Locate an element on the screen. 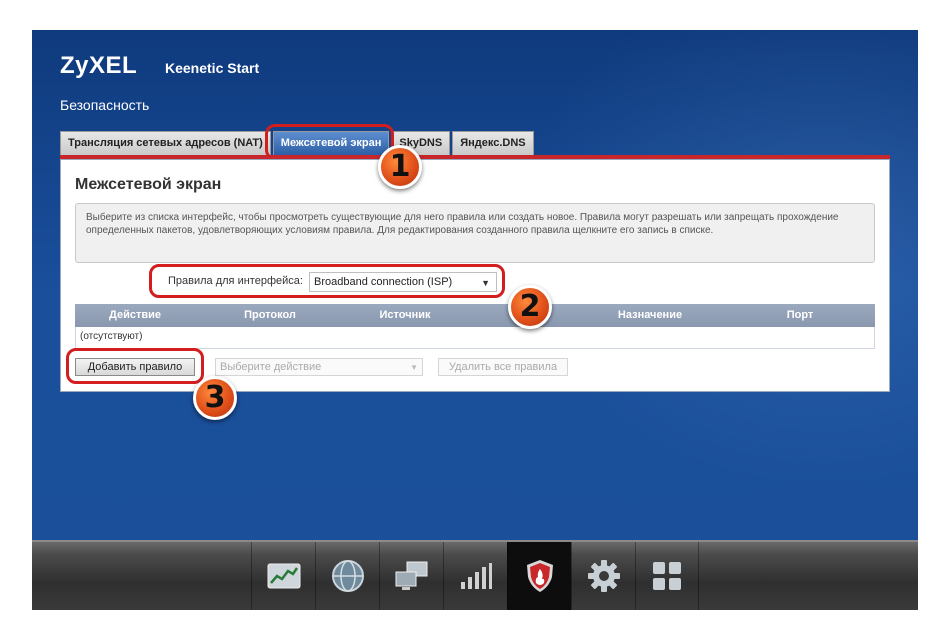 The image size is (950, 643). column-header-protocol: Протокол is located at coordinates (270, 315).